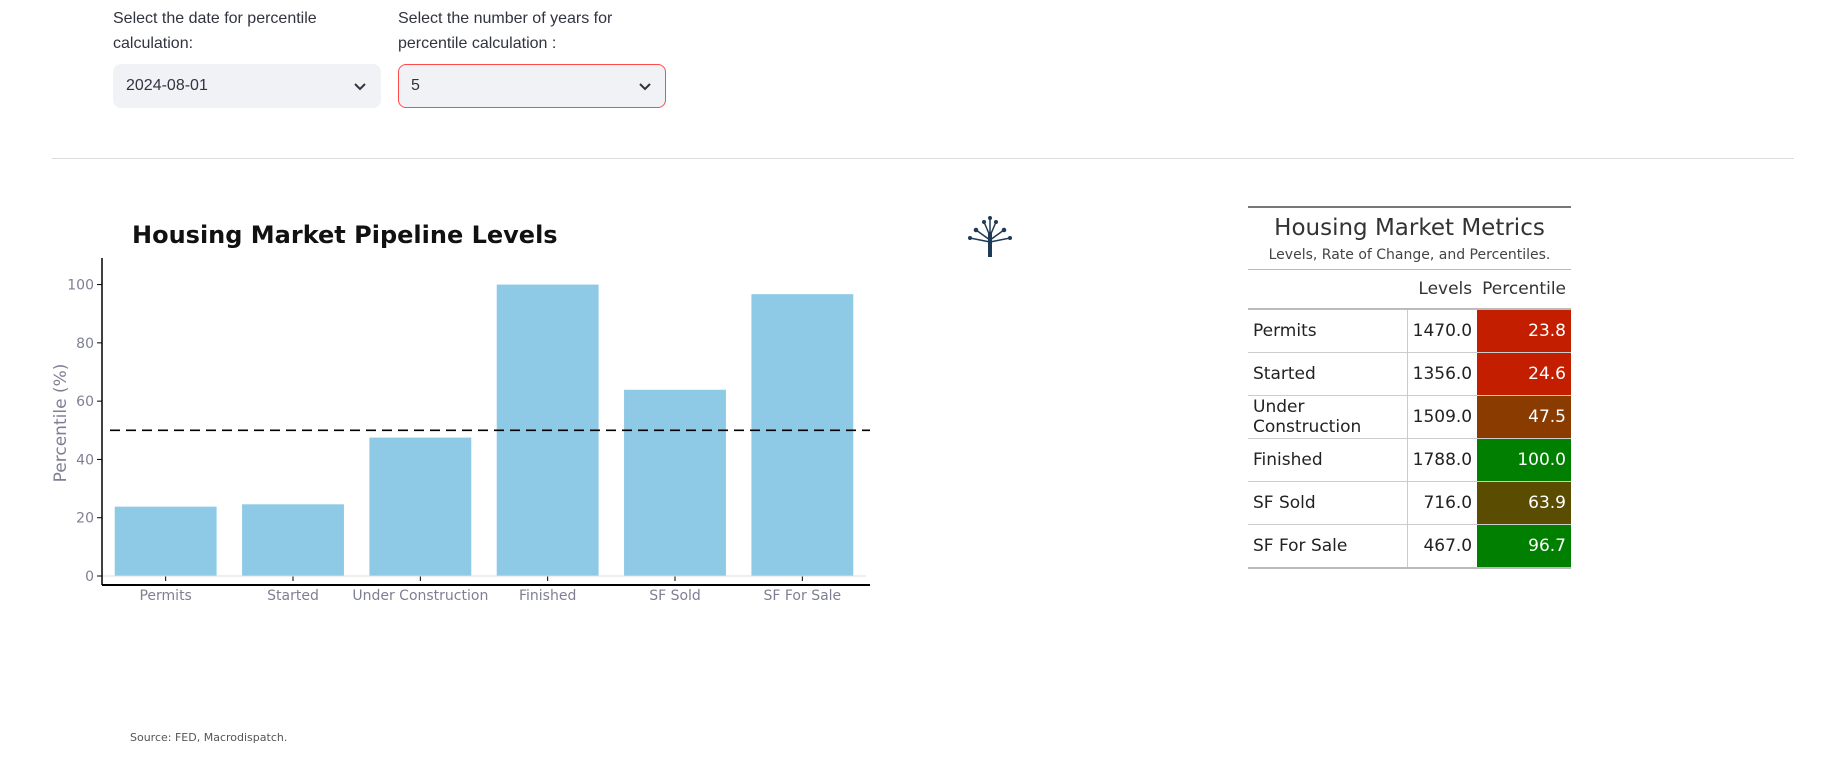 The image size is (1821, 760). What do you see at coordinates (165, 596) in the screenshot?
I see `x-tick-label: Permits` at bounding box center [165, 596].